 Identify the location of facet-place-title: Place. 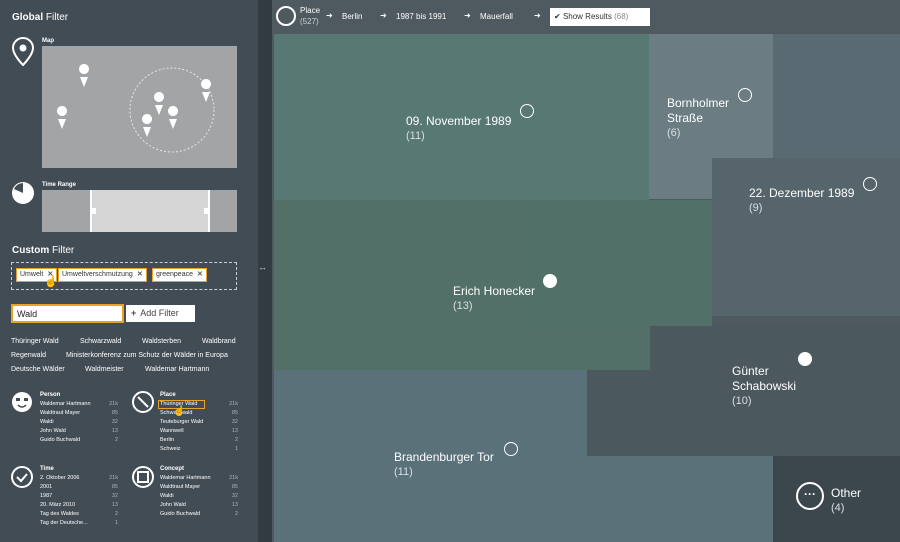
(168, 395).